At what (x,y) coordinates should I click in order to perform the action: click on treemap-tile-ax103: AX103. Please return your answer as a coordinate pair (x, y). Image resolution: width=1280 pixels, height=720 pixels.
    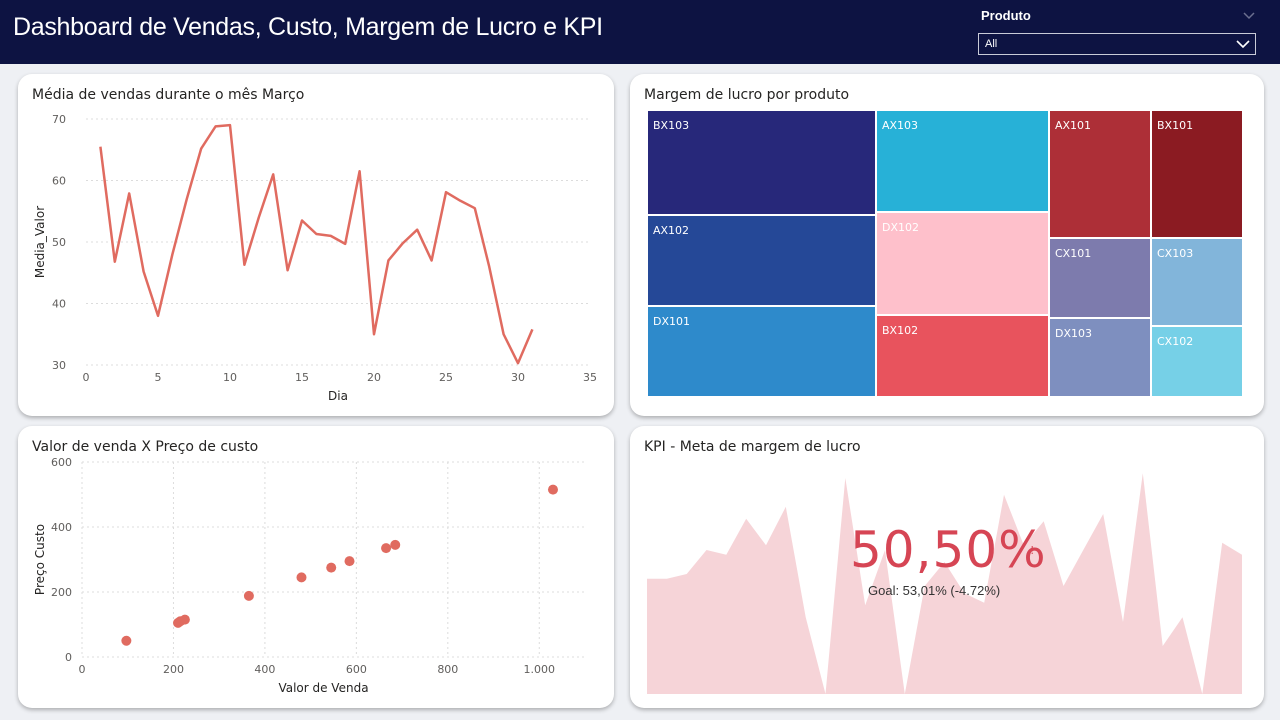
    Looking at the image, I should click on (962, 161).